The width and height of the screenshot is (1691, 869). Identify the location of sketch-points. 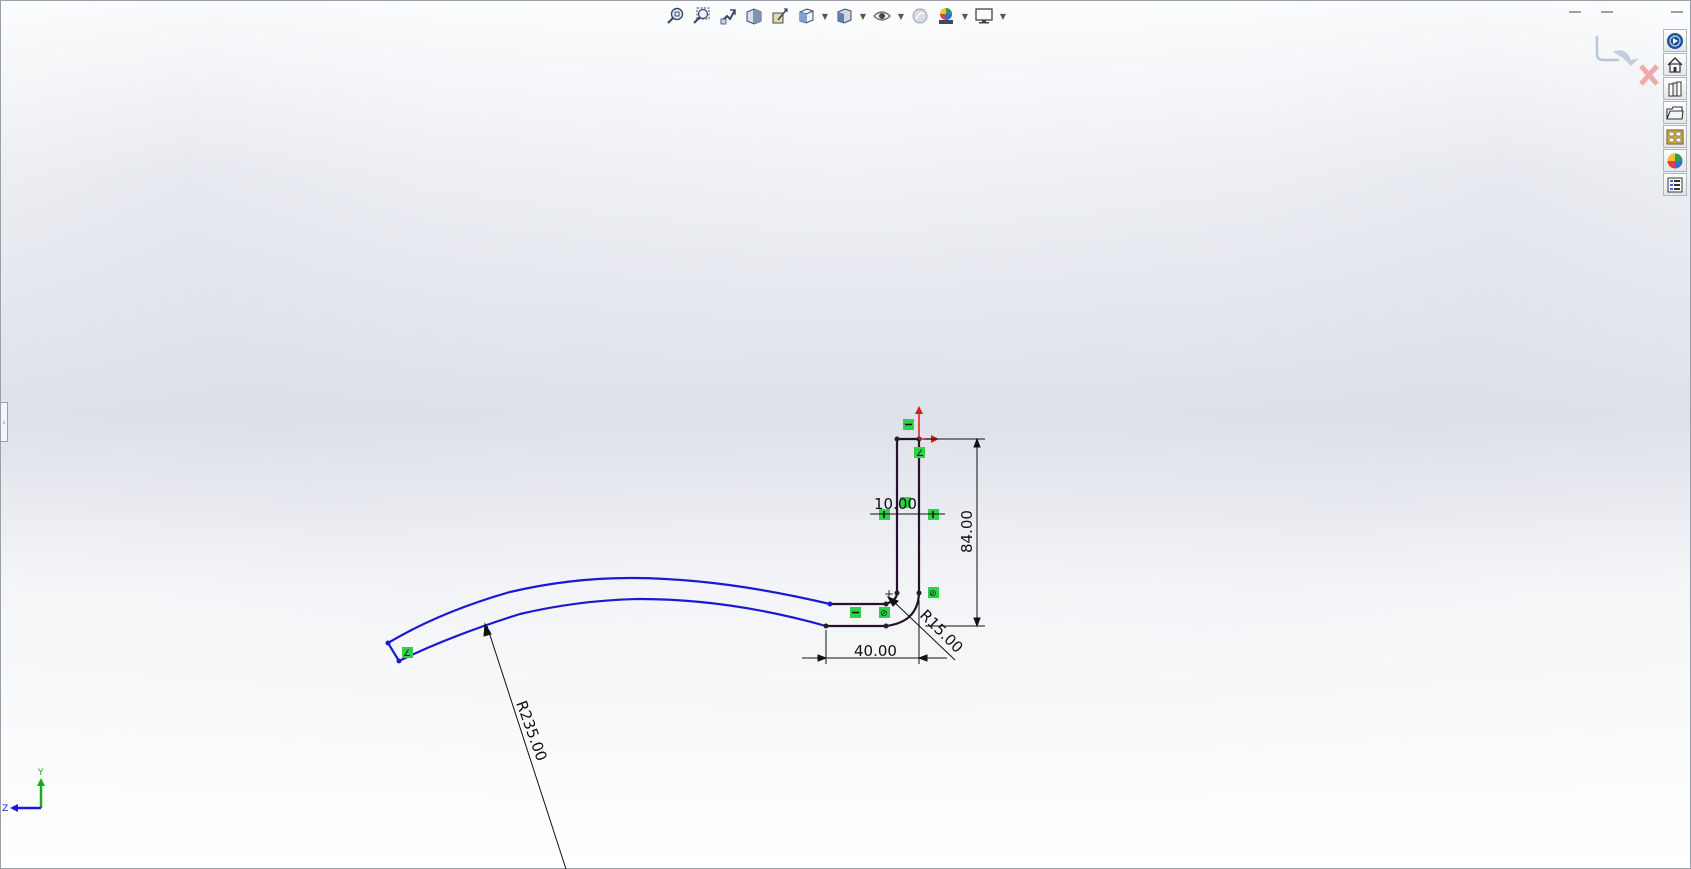
(653, 550).